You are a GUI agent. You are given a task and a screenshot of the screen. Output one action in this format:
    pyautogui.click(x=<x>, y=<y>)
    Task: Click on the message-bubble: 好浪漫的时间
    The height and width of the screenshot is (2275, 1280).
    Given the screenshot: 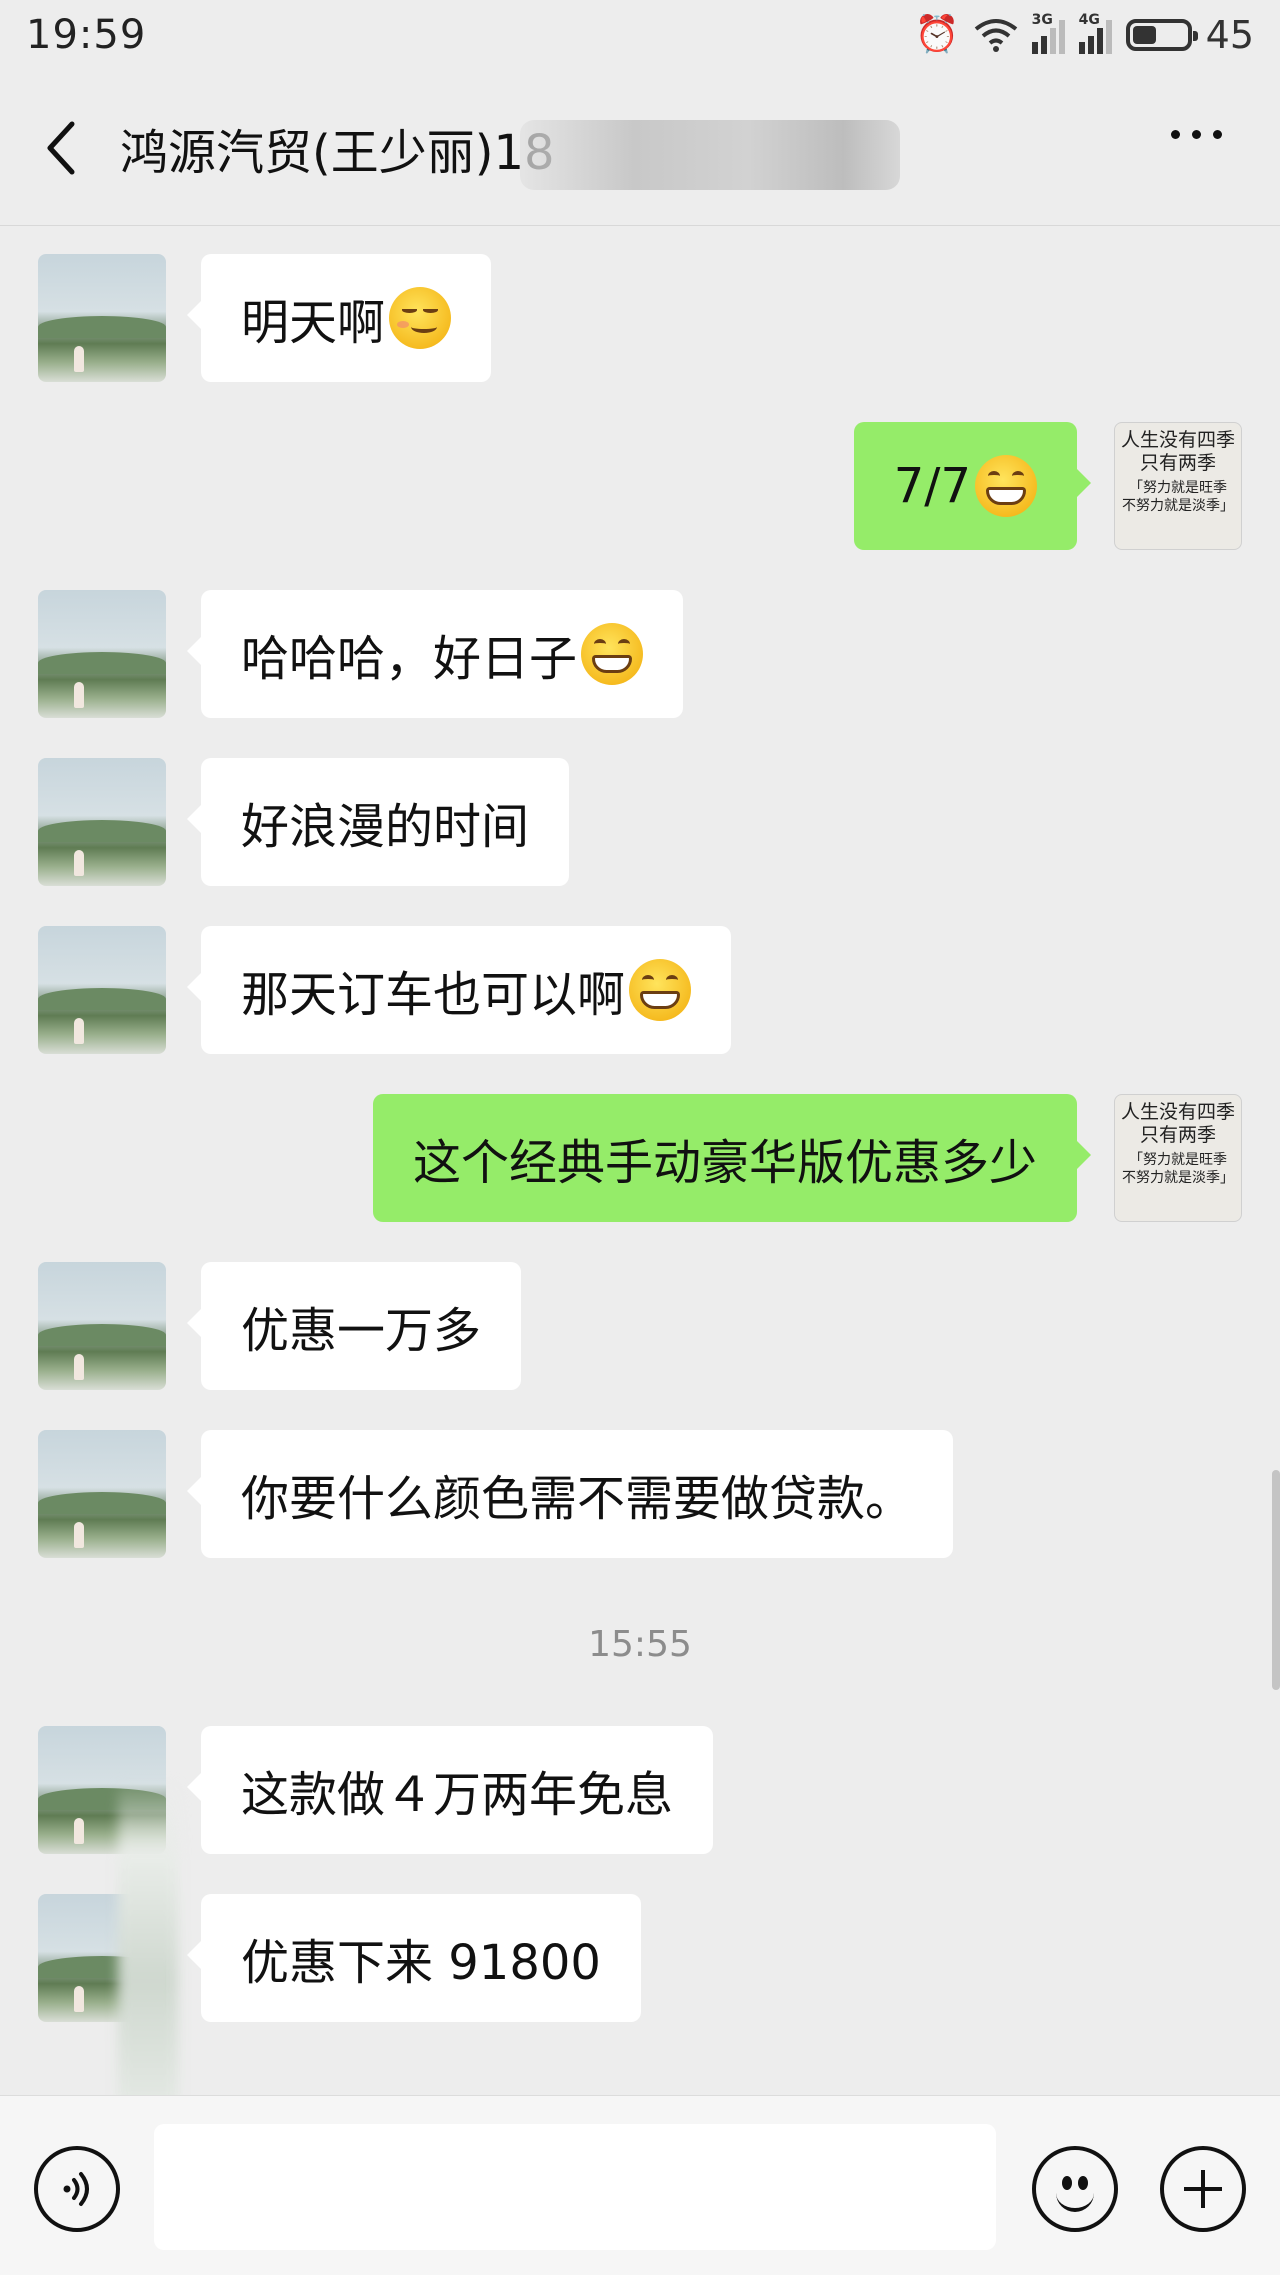 What is the action you would take?
    pyautogui.click(x=378, y=822)
    